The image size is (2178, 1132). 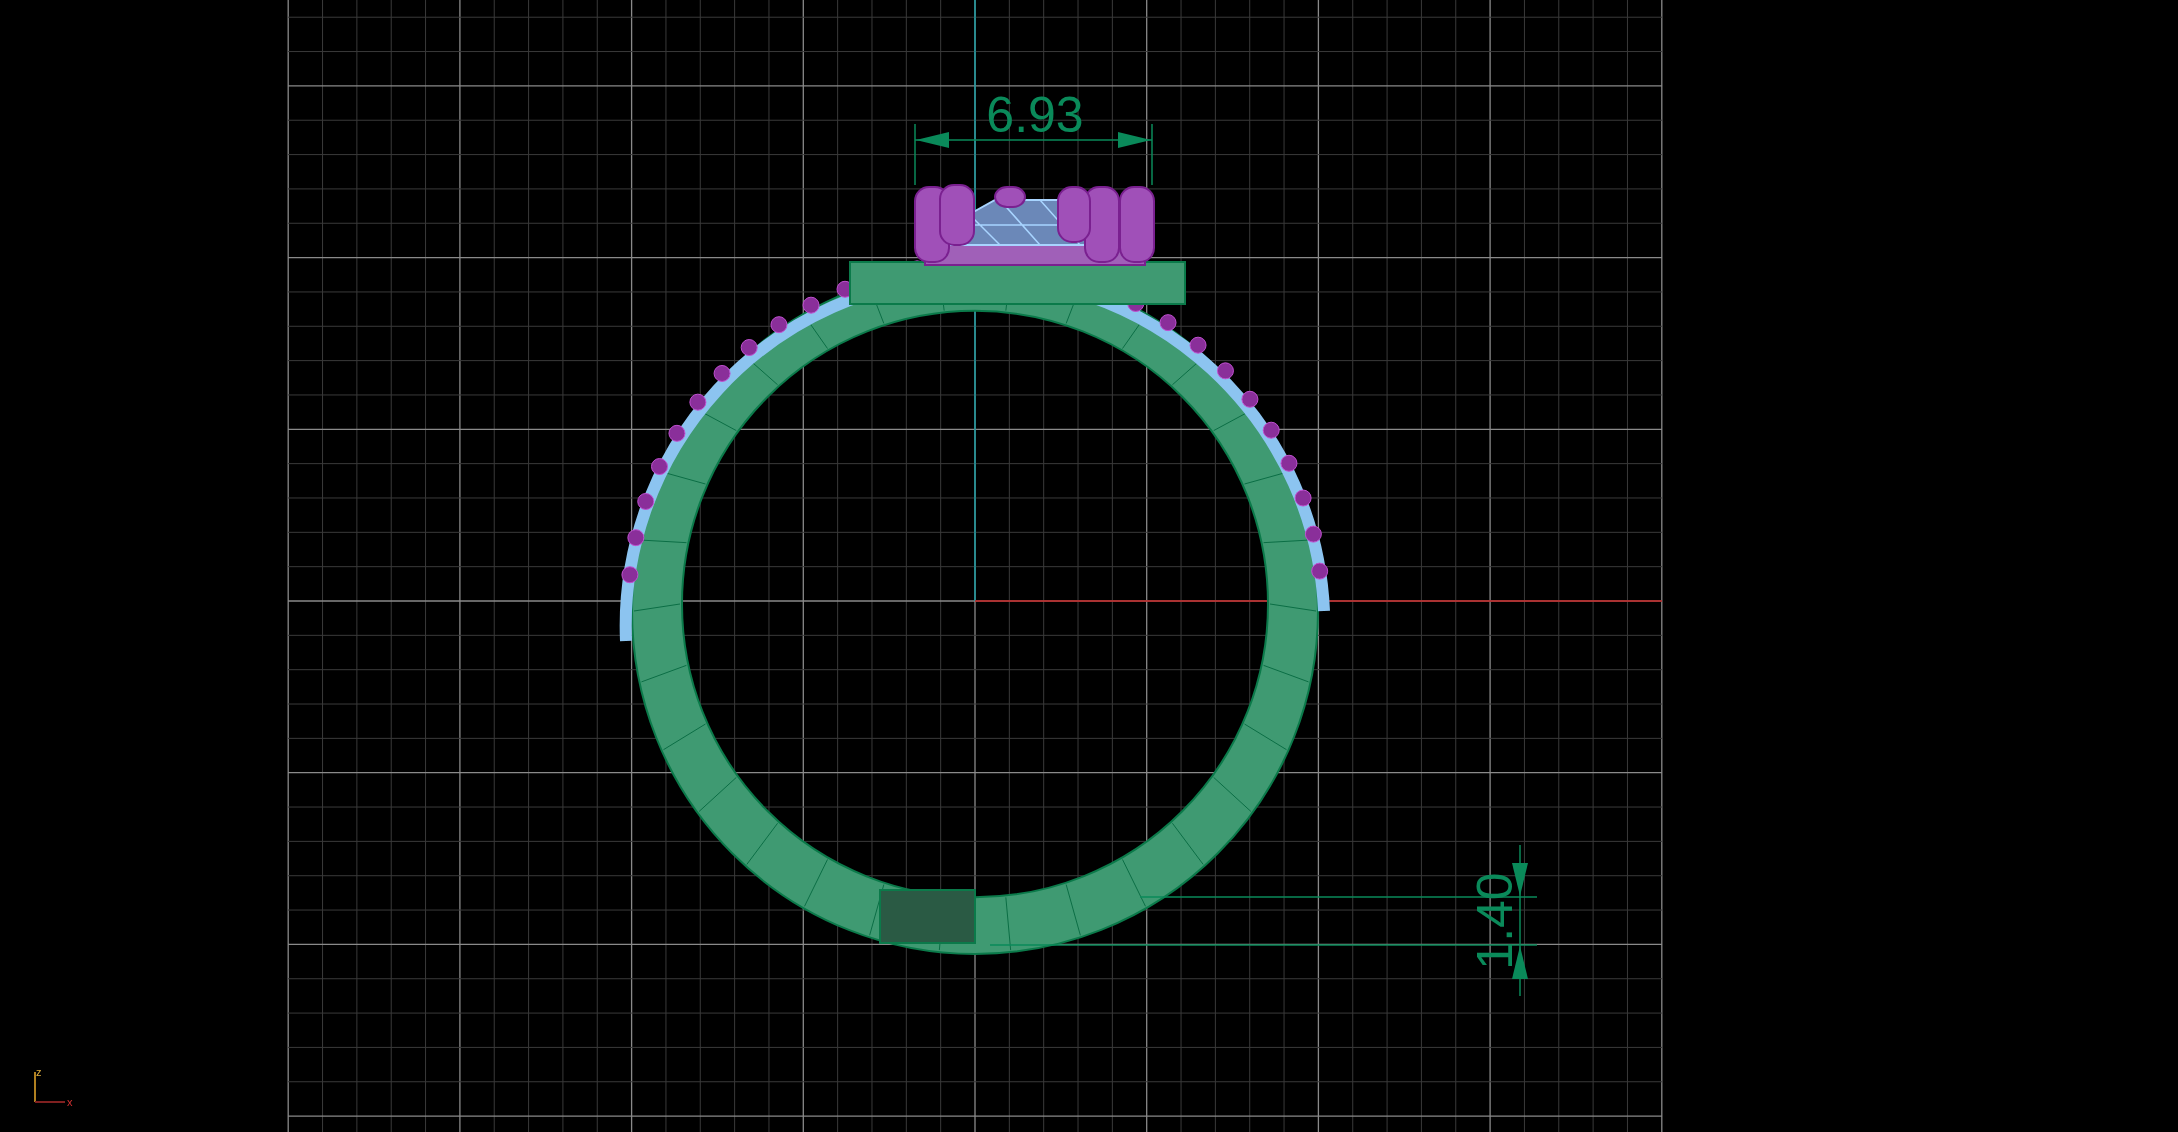 I want to click on dimension-label: 6.93, so click(x=1035, y=115).